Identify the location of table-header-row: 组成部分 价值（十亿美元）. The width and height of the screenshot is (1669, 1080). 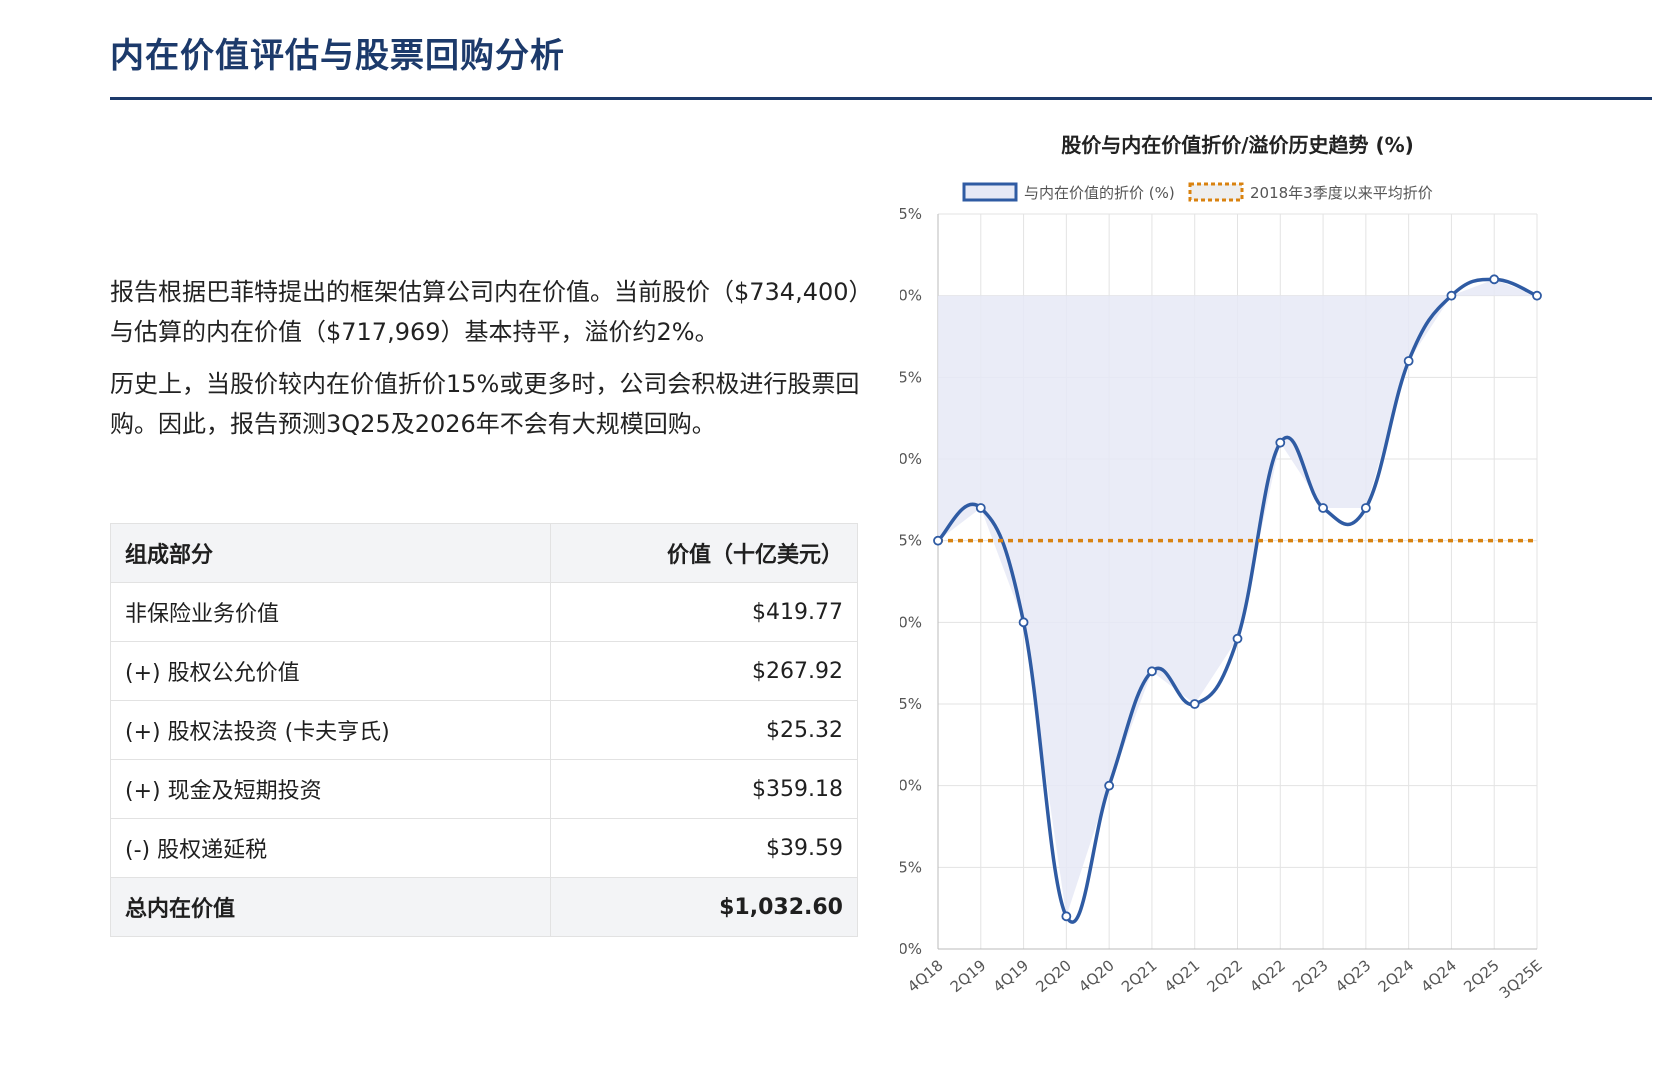
(484, 553).